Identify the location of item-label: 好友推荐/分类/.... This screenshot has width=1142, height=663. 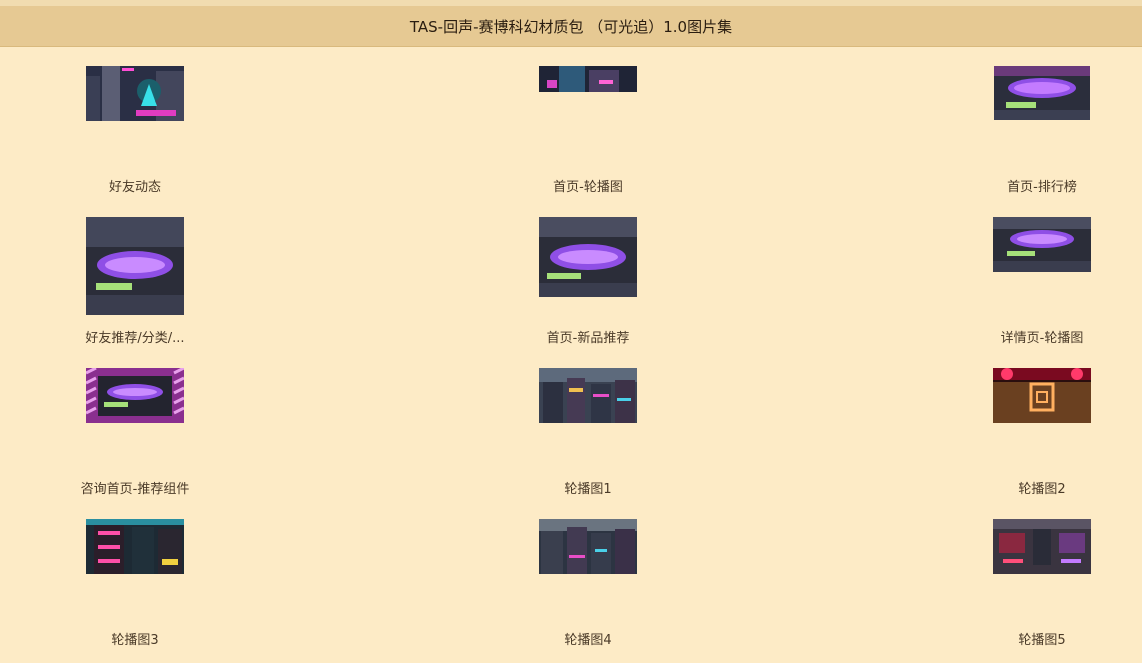
(135, 338).